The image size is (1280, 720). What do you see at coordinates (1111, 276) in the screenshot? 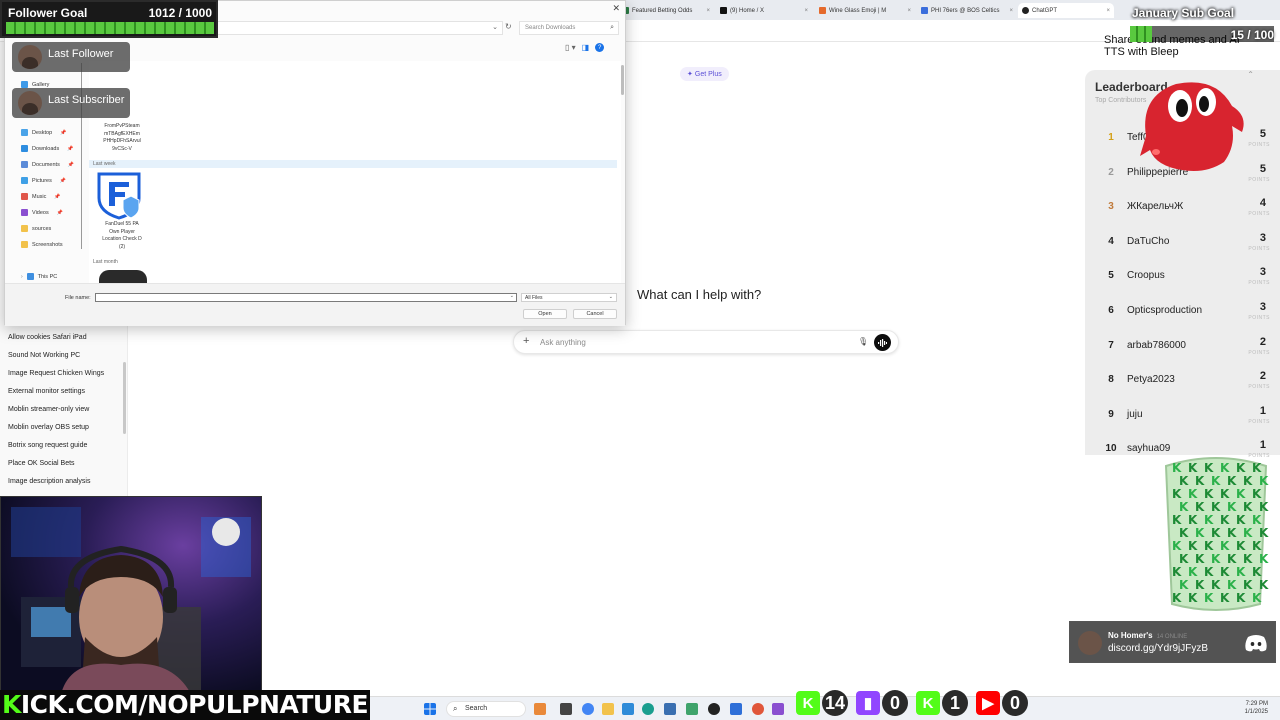
I see `leaderboard-rank: 5` at bounding box center [1111, 276].